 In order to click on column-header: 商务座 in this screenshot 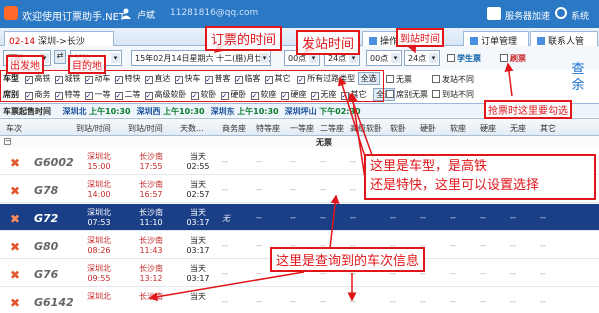, I will do `click(234, 128)`.